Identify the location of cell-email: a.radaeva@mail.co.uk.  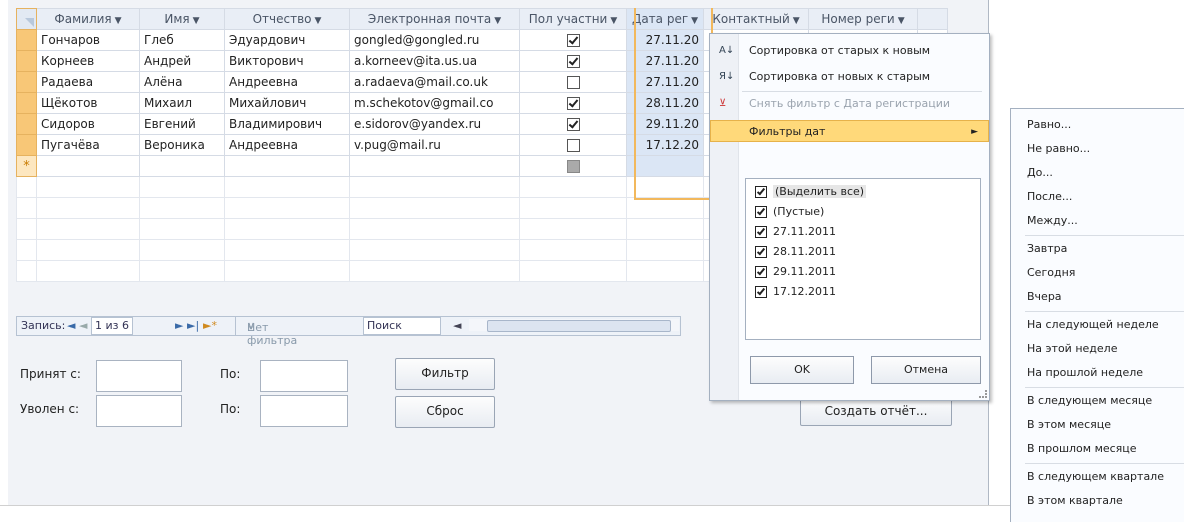
(434, 82).